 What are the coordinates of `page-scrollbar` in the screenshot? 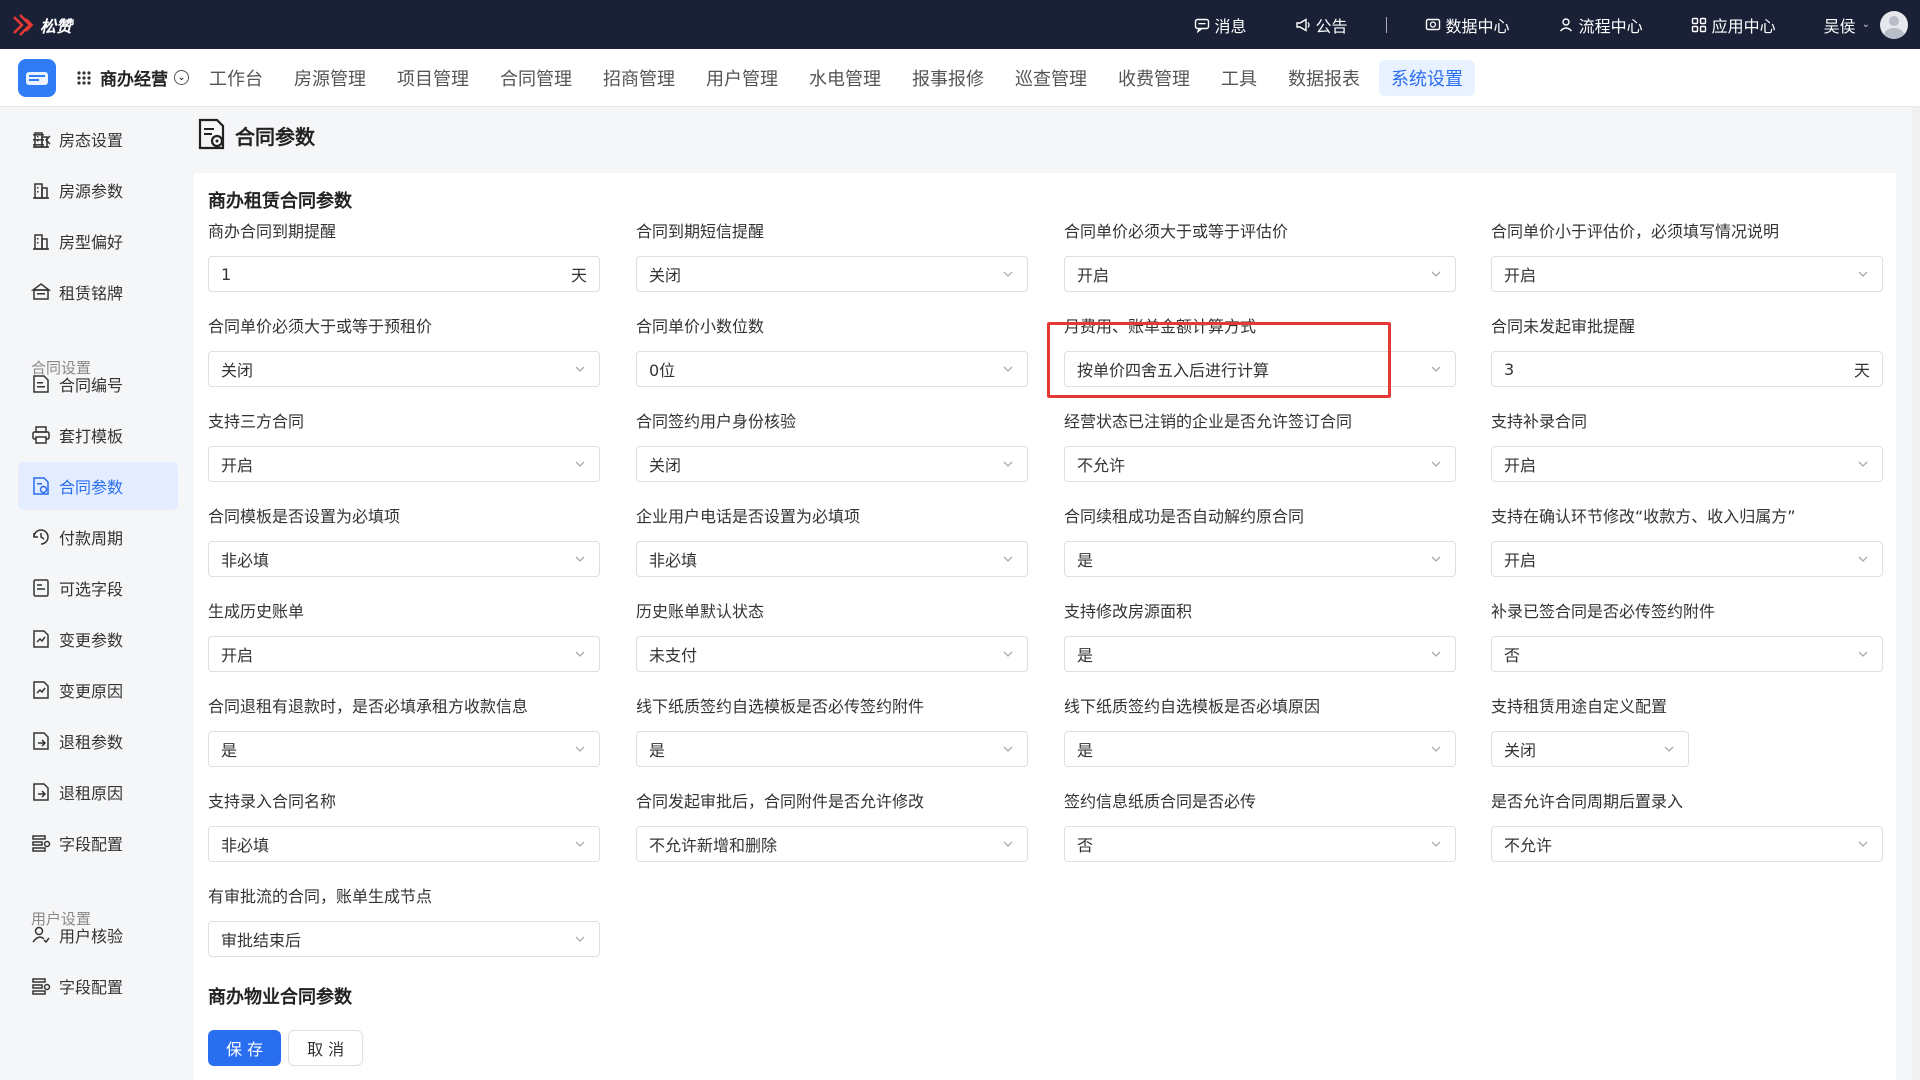 It's located at (1916, 593).